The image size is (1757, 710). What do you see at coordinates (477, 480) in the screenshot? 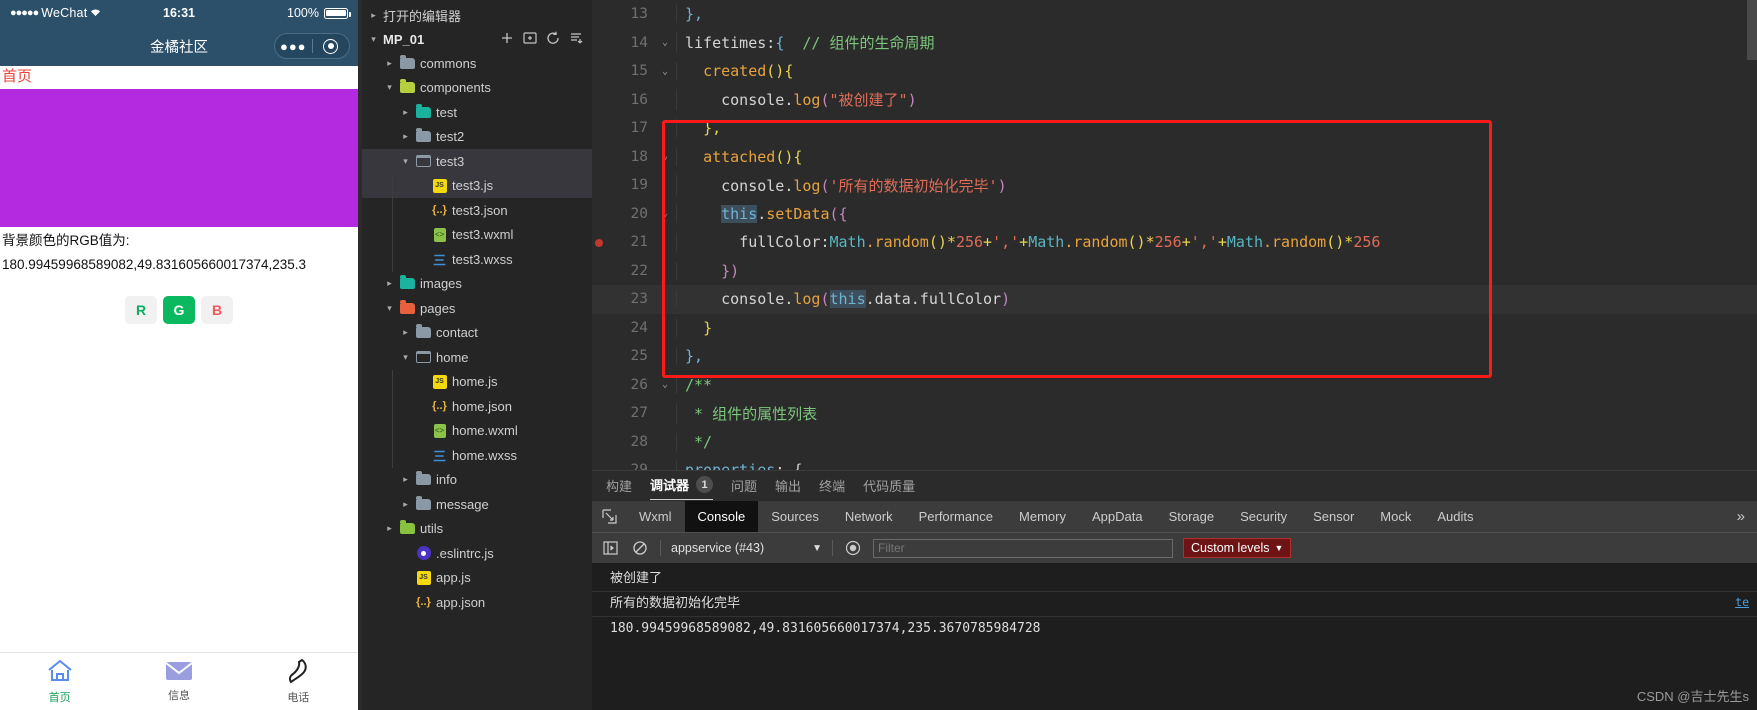
I see `tree-item-info: ▸ info` at bounding box center [477, 480].